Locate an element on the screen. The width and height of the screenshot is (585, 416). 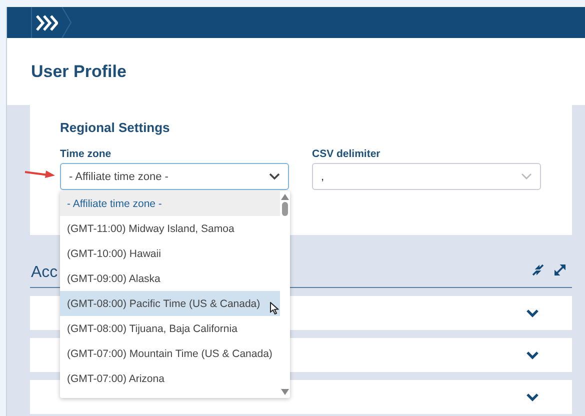
section-title: Acc is located at coordinates (44, 273).